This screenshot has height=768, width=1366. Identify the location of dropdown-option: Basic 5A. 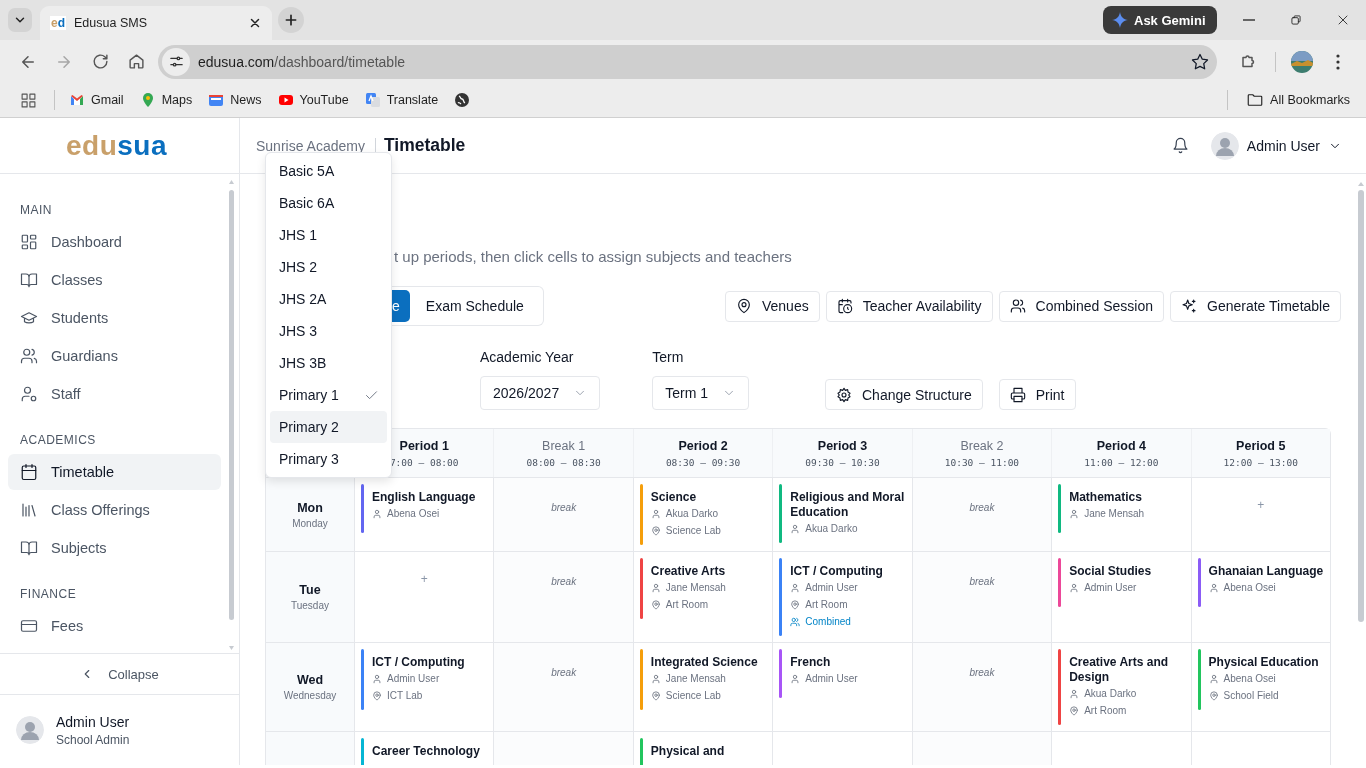
(328, 171).